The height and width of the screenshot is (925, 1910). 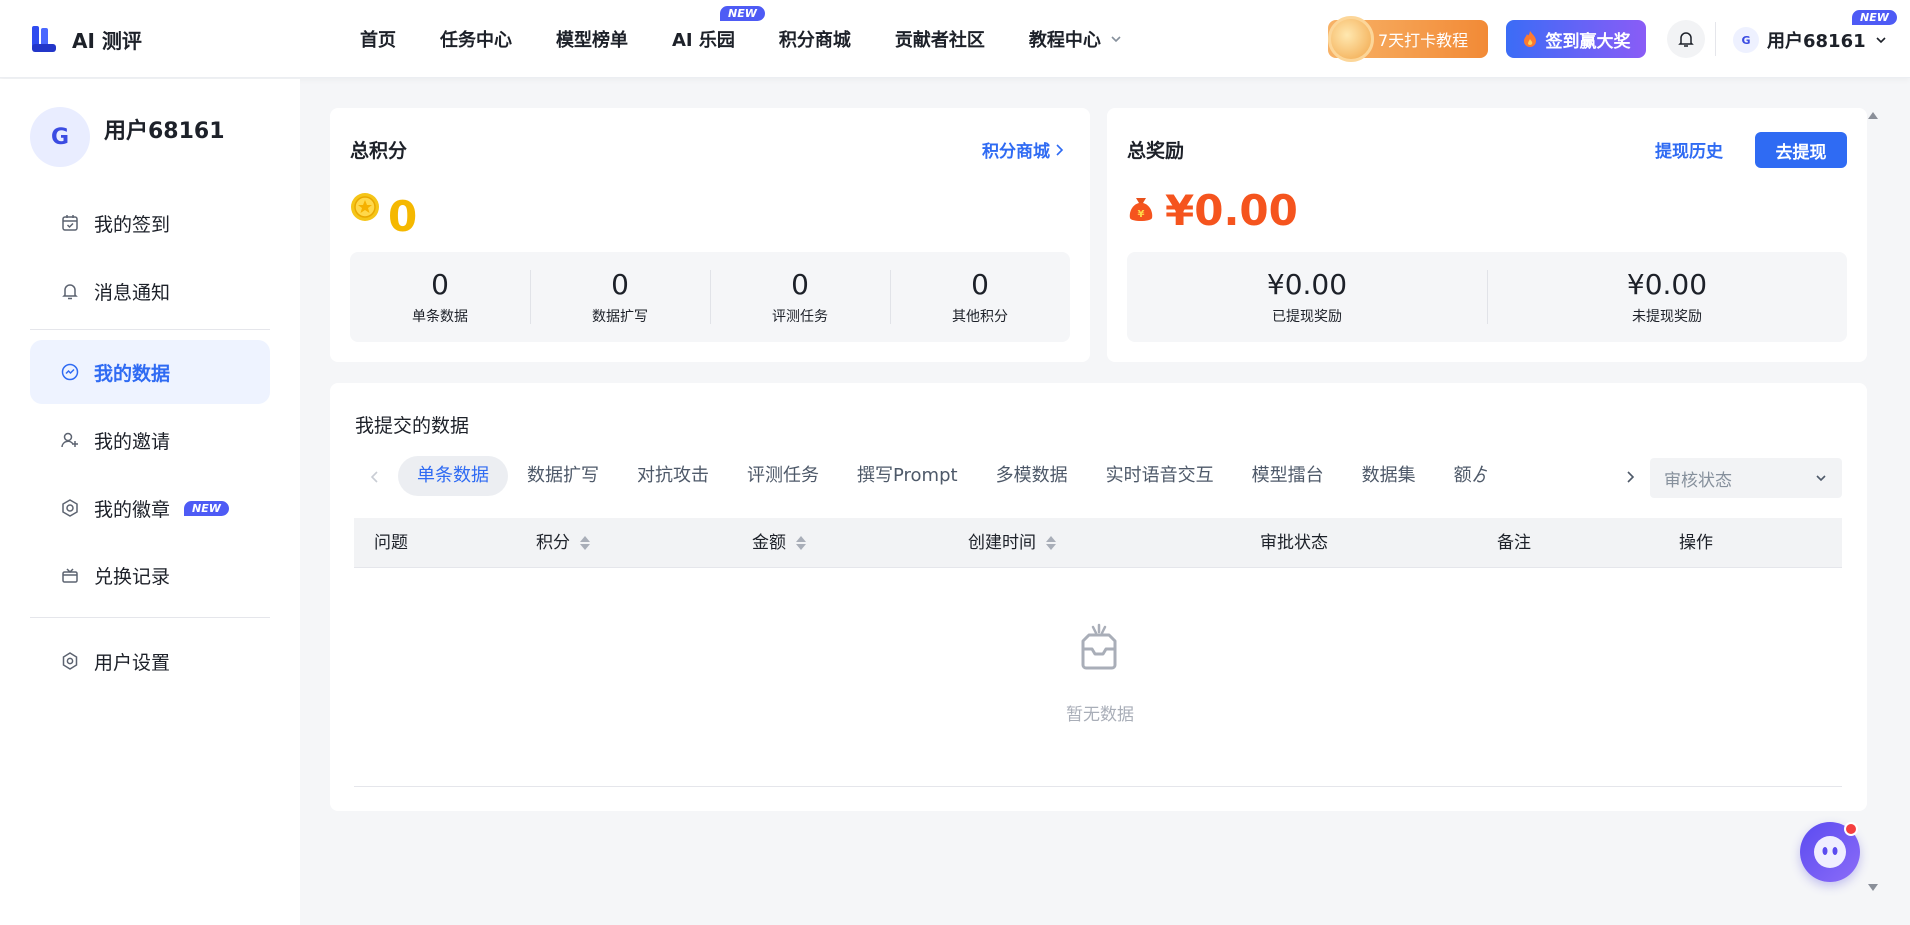 I want to click on table-header: 问题 积分 金额 创建时间 审批状态 备注 操作, so click(x=1098, y=543).